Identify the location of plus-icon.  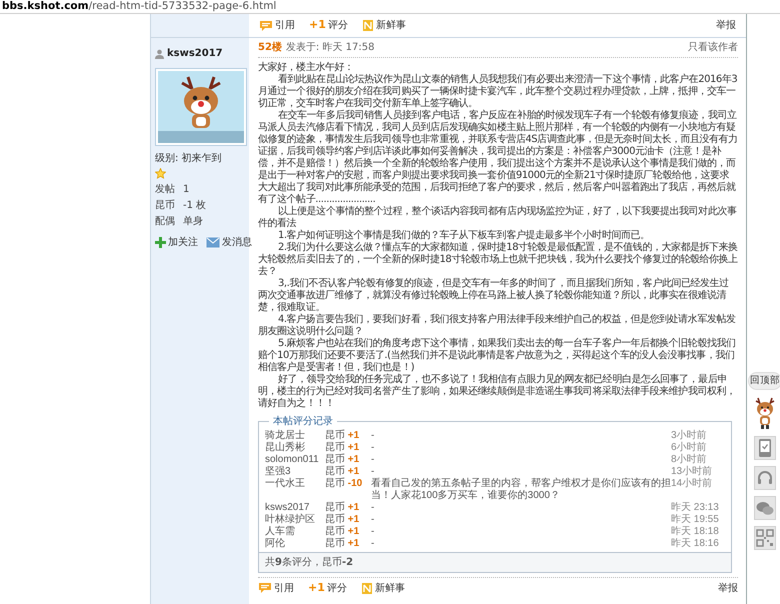
(160, 242).